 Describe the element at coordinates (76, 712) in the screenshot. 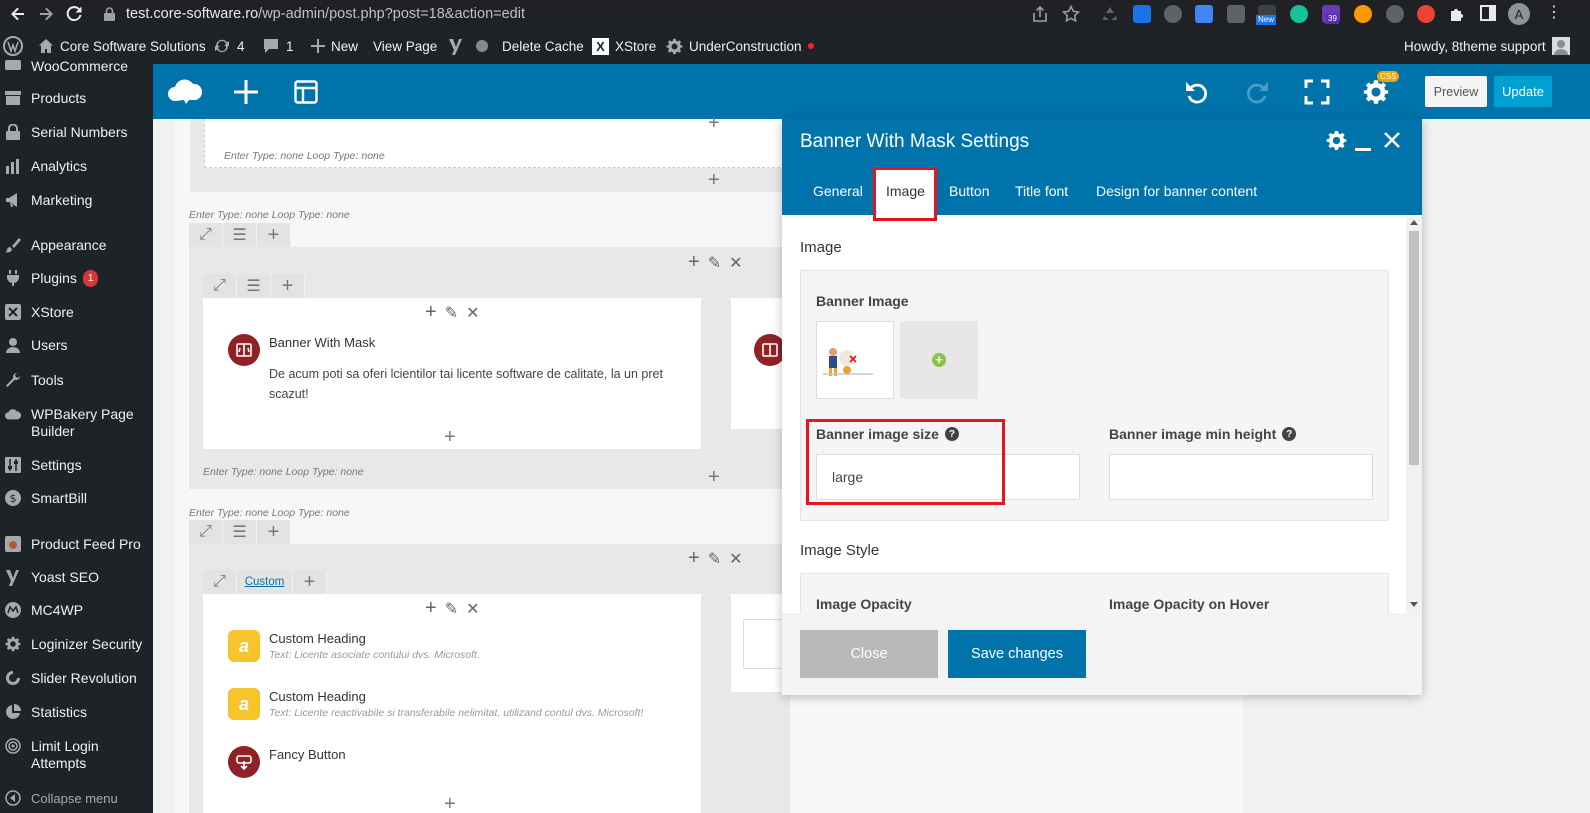

I see `sidebar-item-statistics: Statistics` at that location.